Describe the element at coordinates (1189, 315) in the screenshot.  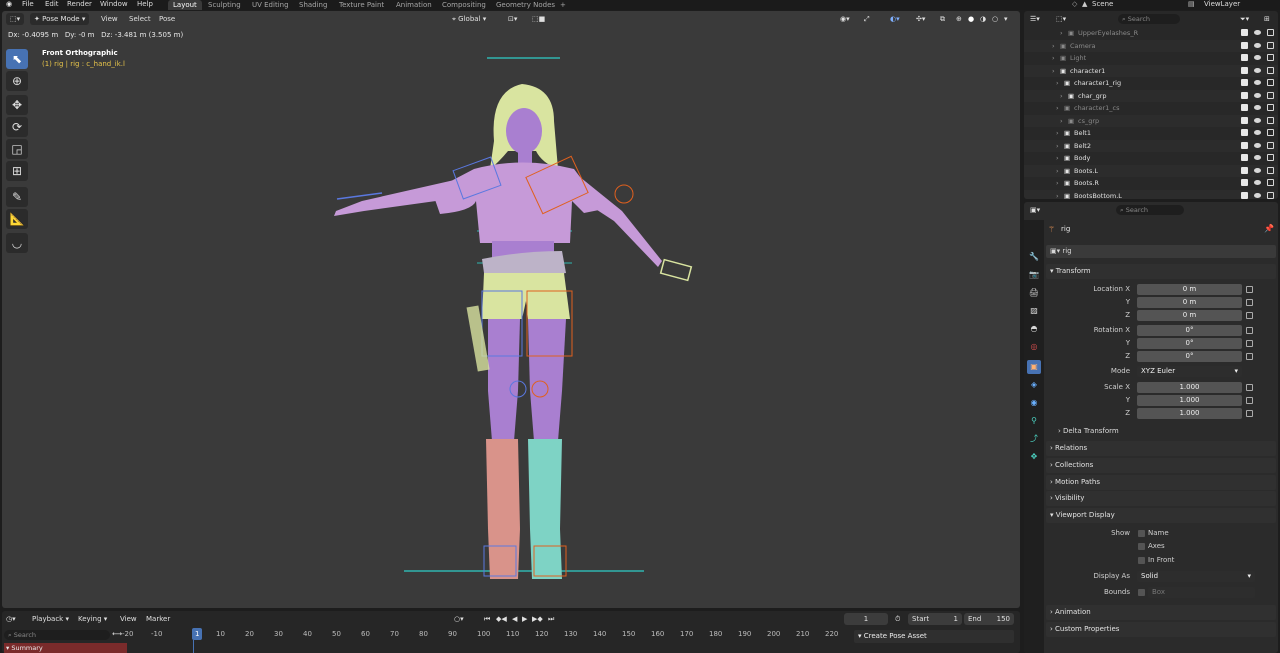
I see `location-z-field: 0 m` at that location.